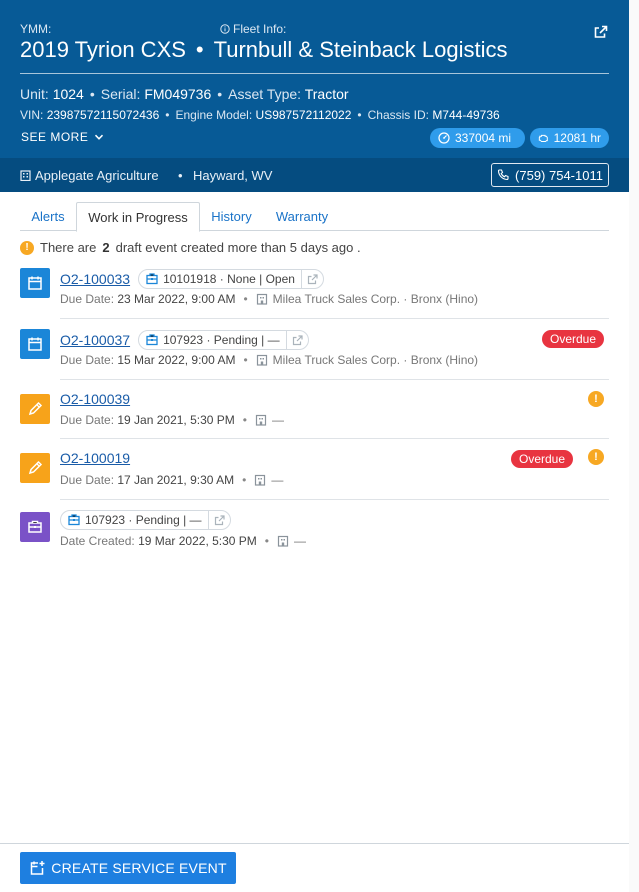 The image size is (639, 892). What do you see at coordinates (183, 541) in the screenshot?
I see `event-details: Date Created: 19 Mar 2022, 5:30 PM • —` at bounding box center [183, 541].